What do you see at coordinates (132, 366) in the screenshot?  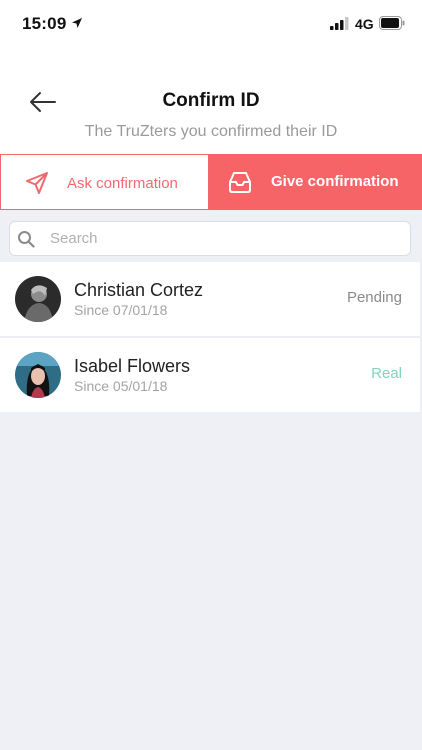 I see `person-name: Isabel Flowers` at bounding box center [132, 366].